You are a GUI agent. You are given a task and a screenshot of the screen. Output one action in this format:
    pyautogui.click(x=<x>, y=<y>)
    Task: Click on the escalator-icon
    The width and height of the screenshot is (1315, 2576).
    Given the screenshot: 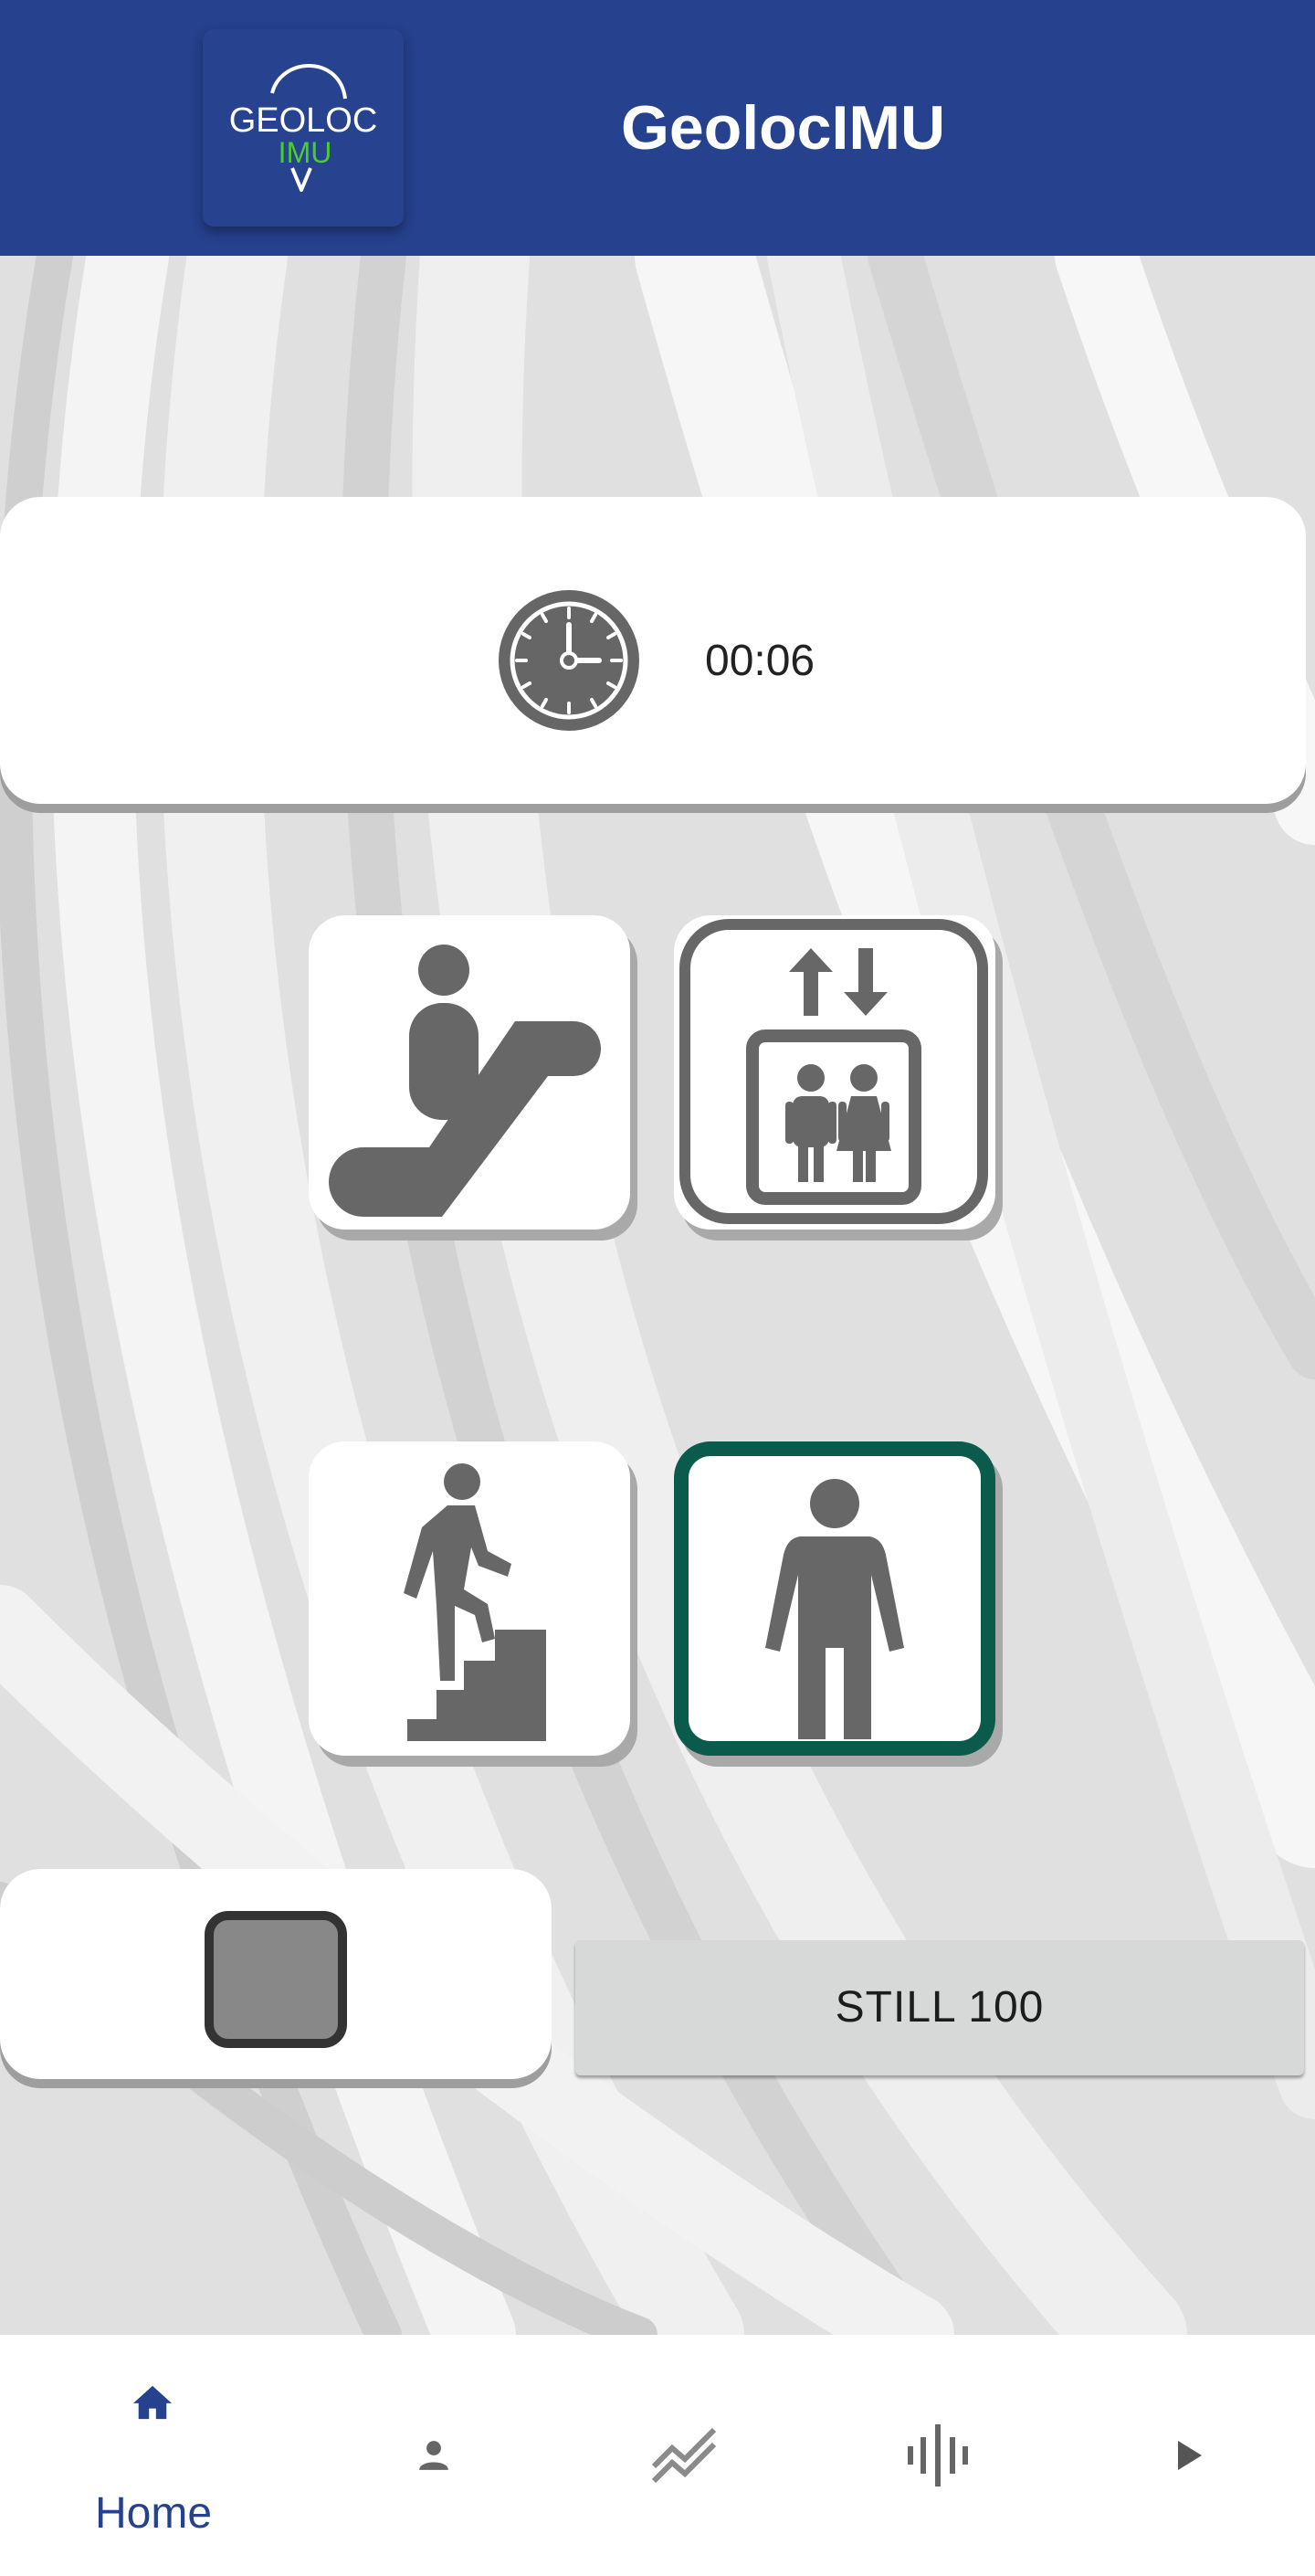 What is the action you would take?
    pyautogui.click(x=465, y=1081)
    